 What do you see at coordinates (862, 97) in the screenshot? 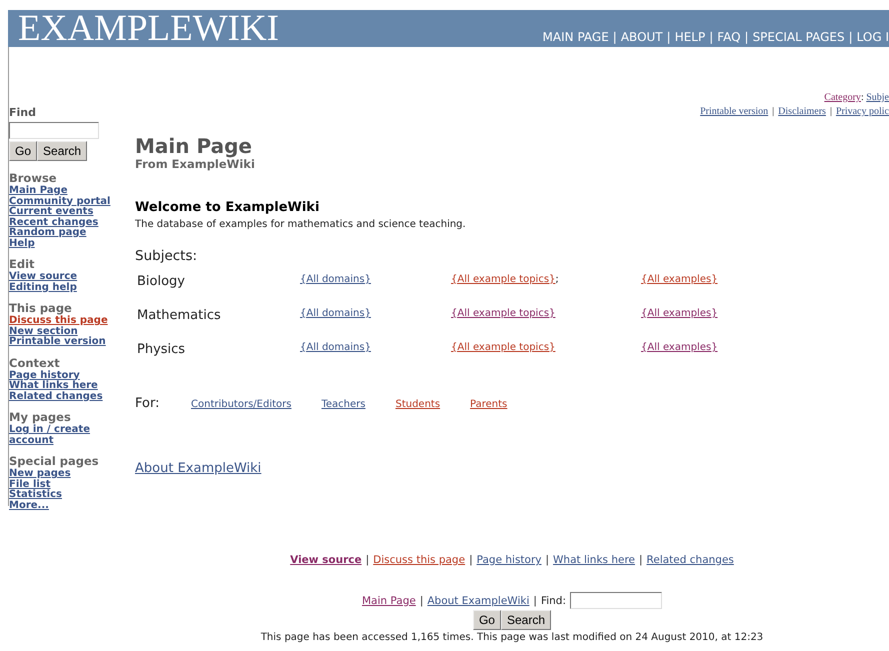
I see `label: :` at bounding box center [862, 97].